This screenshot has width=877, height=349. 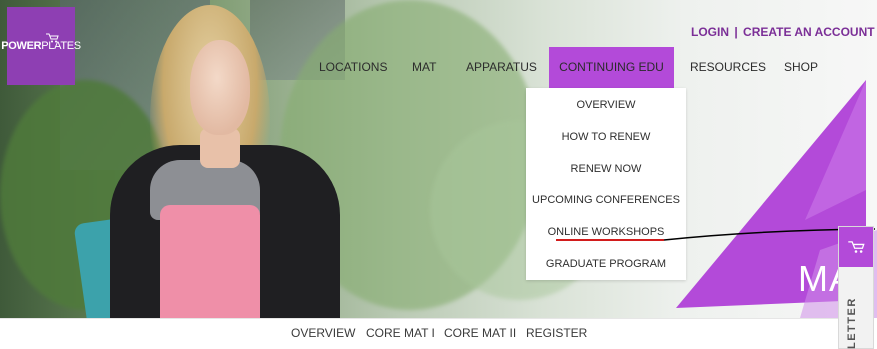 I want to click on create-account-link: CREATE AN ACCOUNT, so click(x=809, y=32).